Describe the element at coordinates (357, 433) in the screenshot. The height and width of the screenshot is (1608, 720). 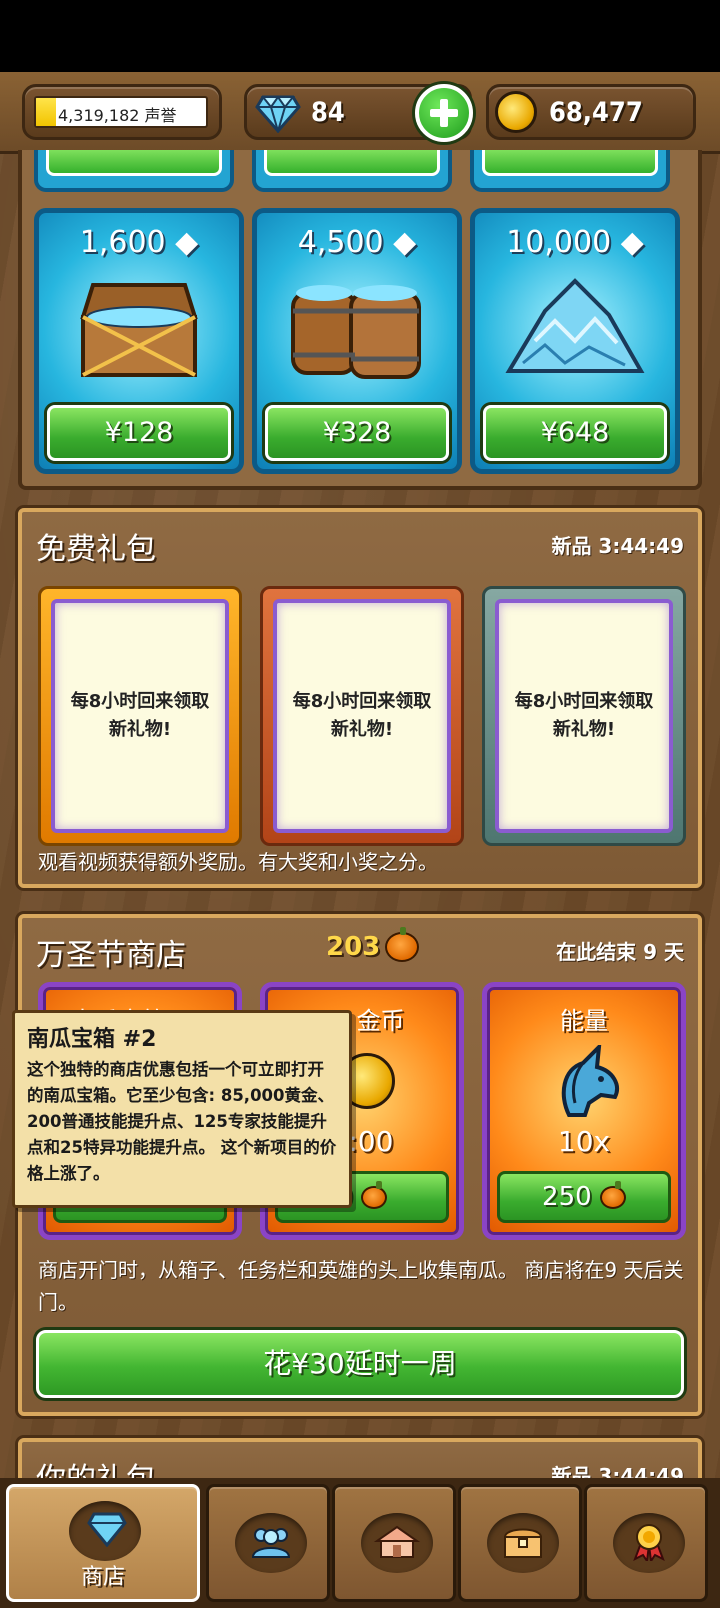
I see `buy-gem-pack-4500-button: ¥328` at that location.